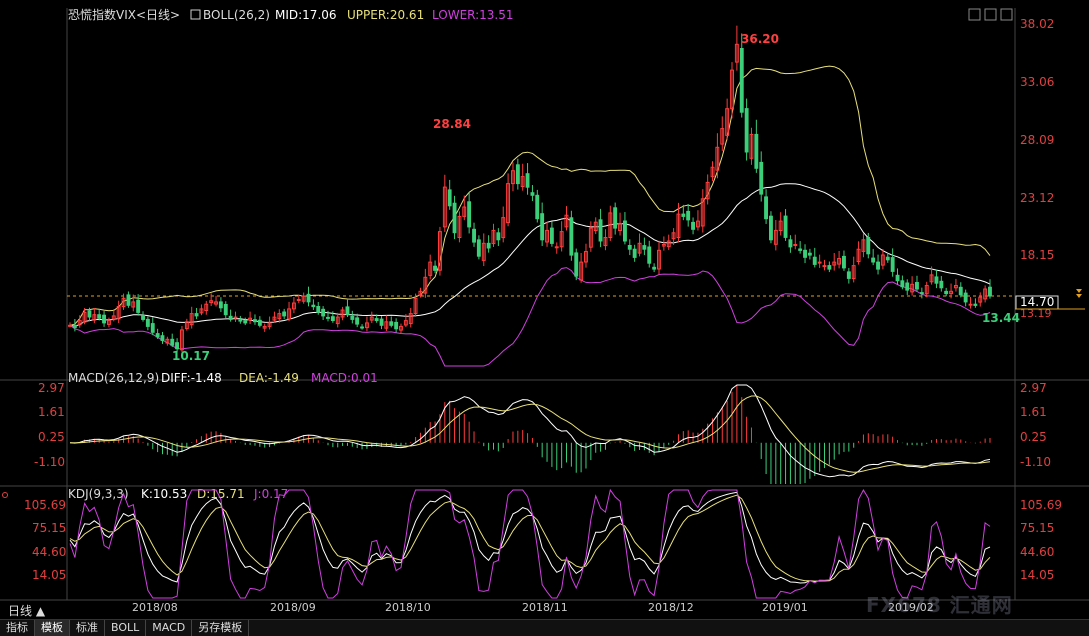 Image resolution: width=1089 pixels, height=636 pixels. What do you see at coordinates (126, 628) in the screenshot?
I see `tab-boll: BOLL` at bounding box center [126, 628].